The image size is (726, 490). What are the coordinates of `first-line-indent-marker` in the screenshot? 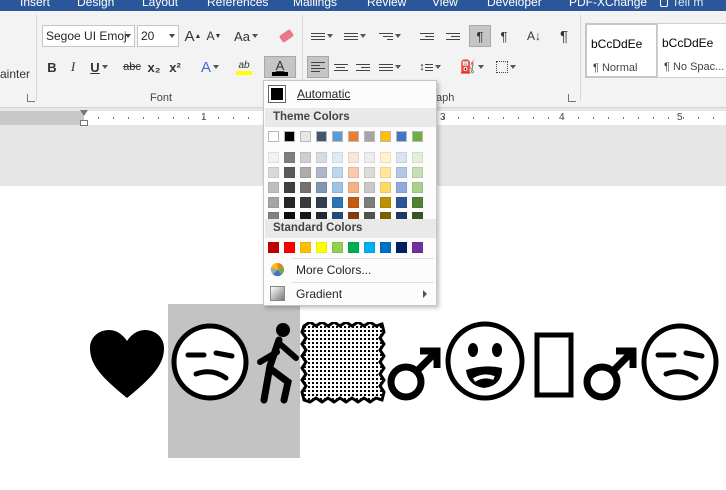 It's located at (84, 113).